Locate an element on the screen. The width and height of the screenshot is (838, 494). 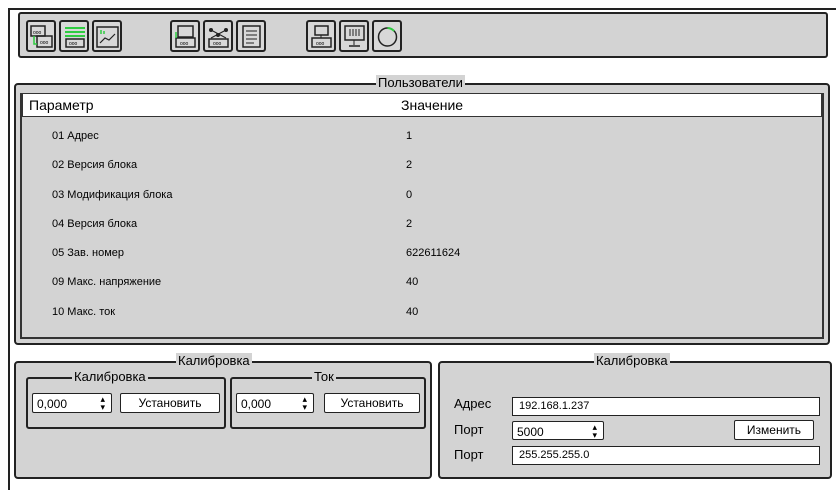
row-param: 10 Макс. ток is located at coordinates (84, 312).